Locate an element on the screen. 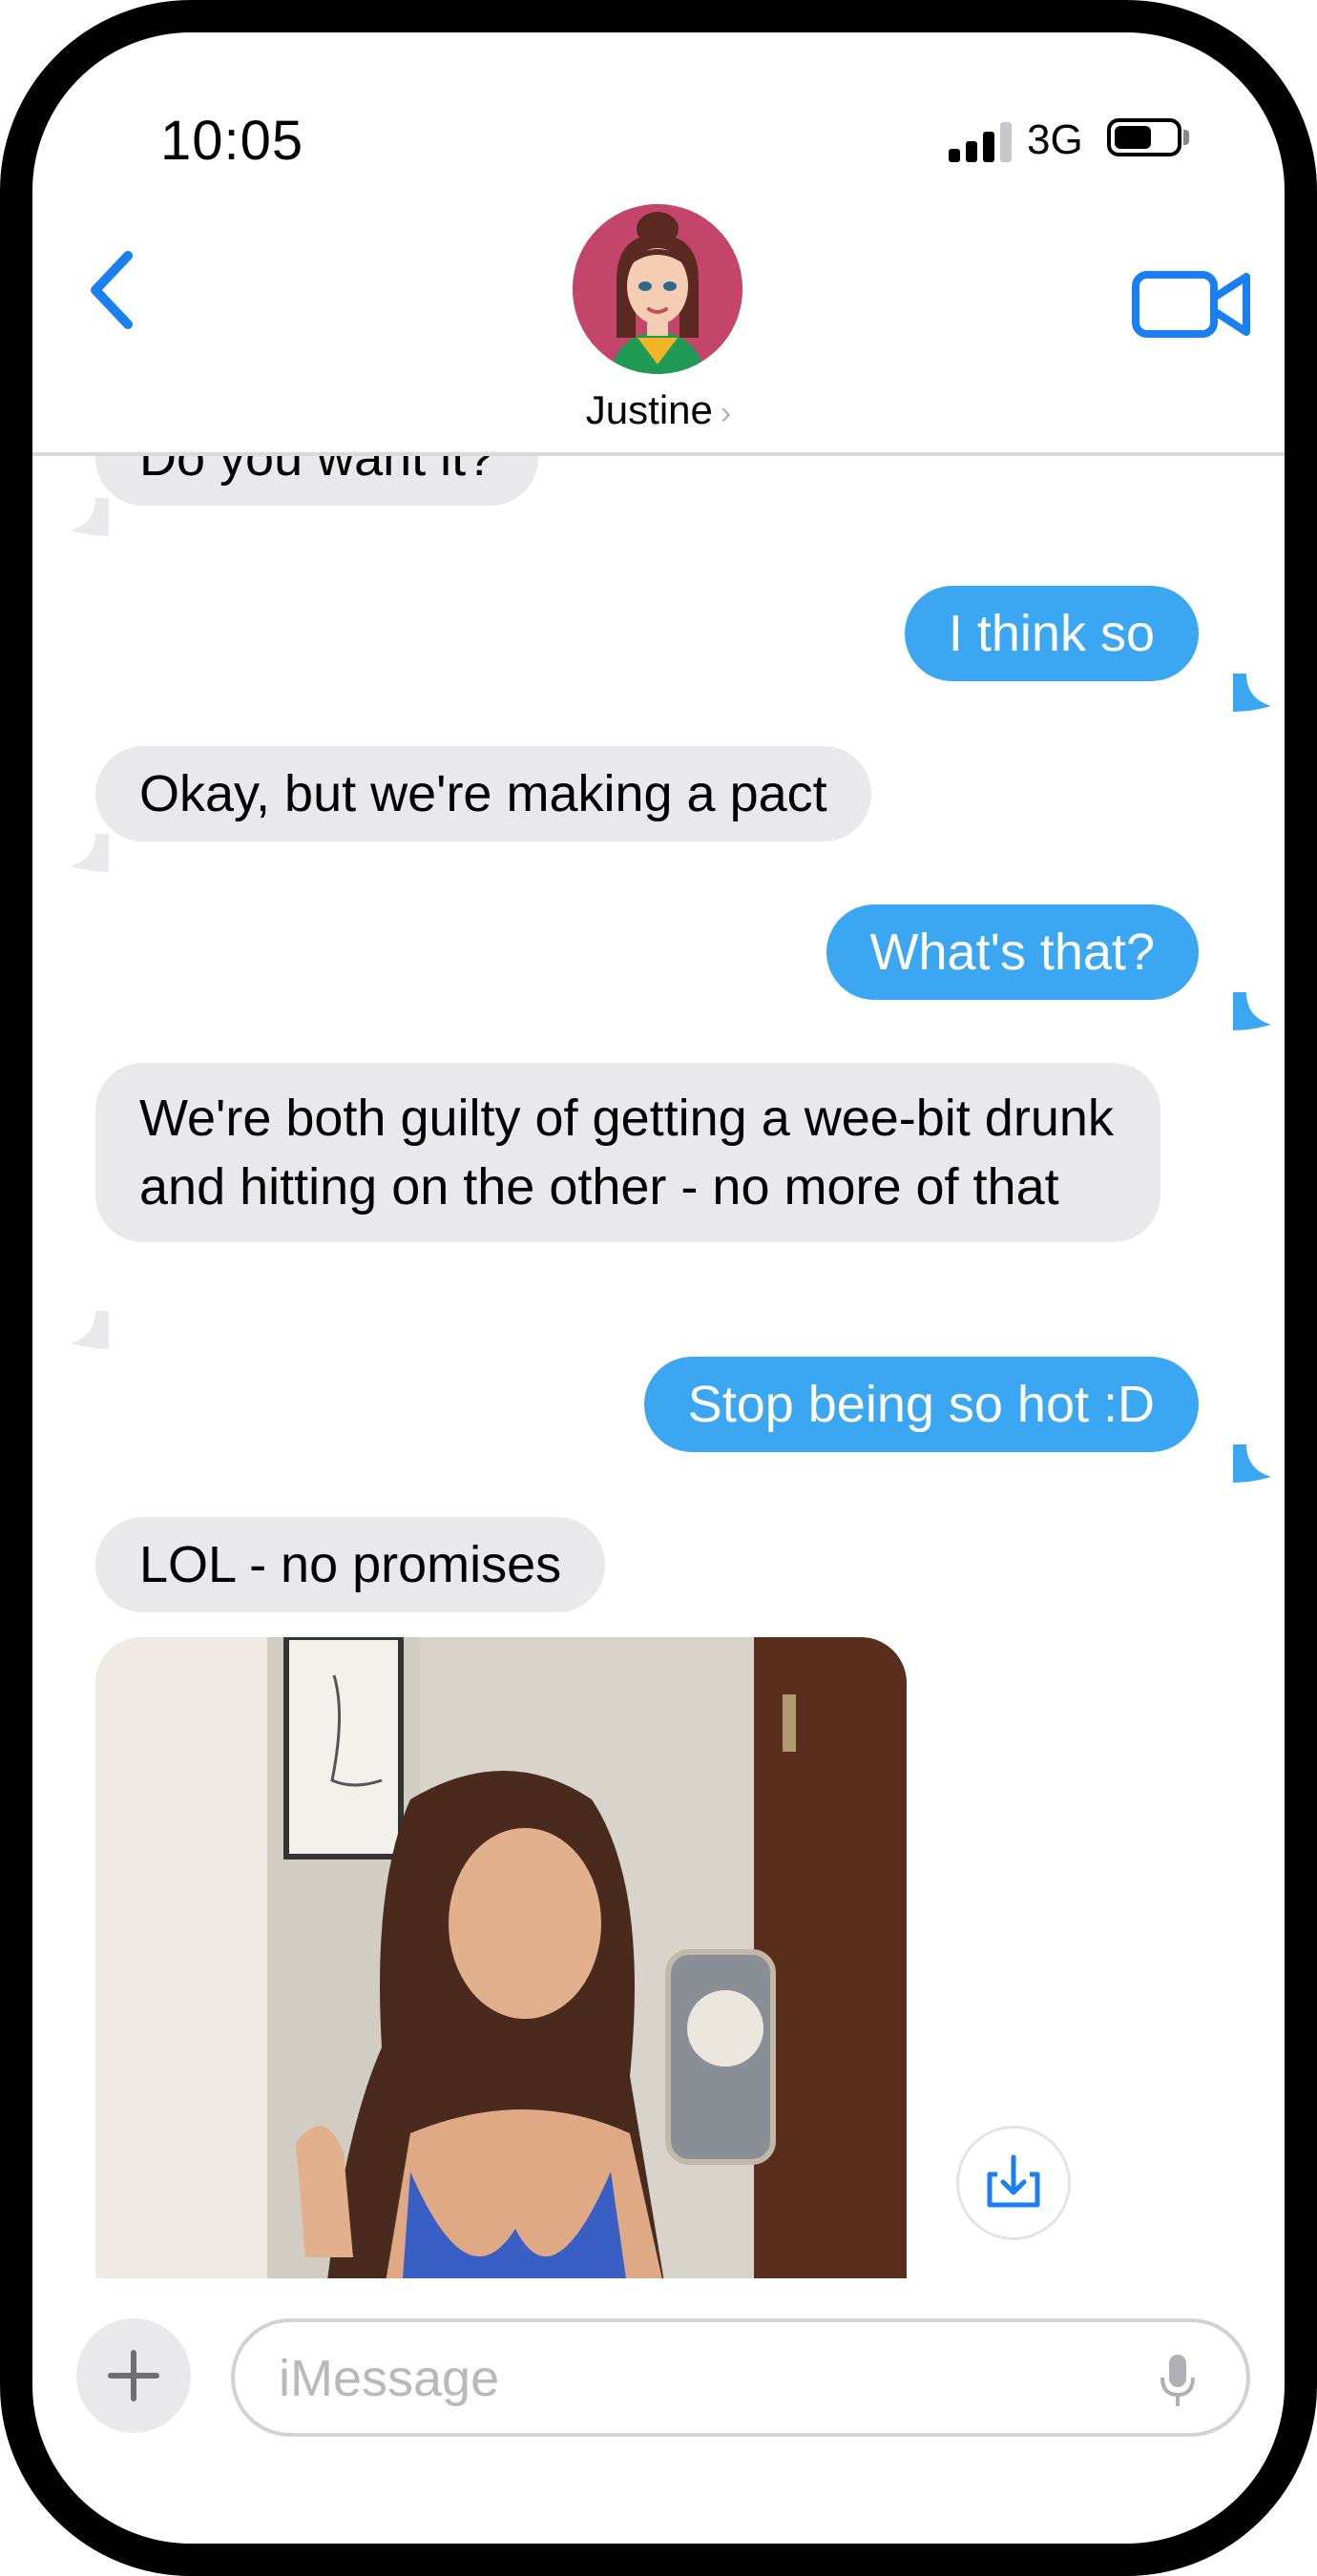 This screenshot has width=1317, height=2576. chevron-left-icon is located at coordinates (112, 290).